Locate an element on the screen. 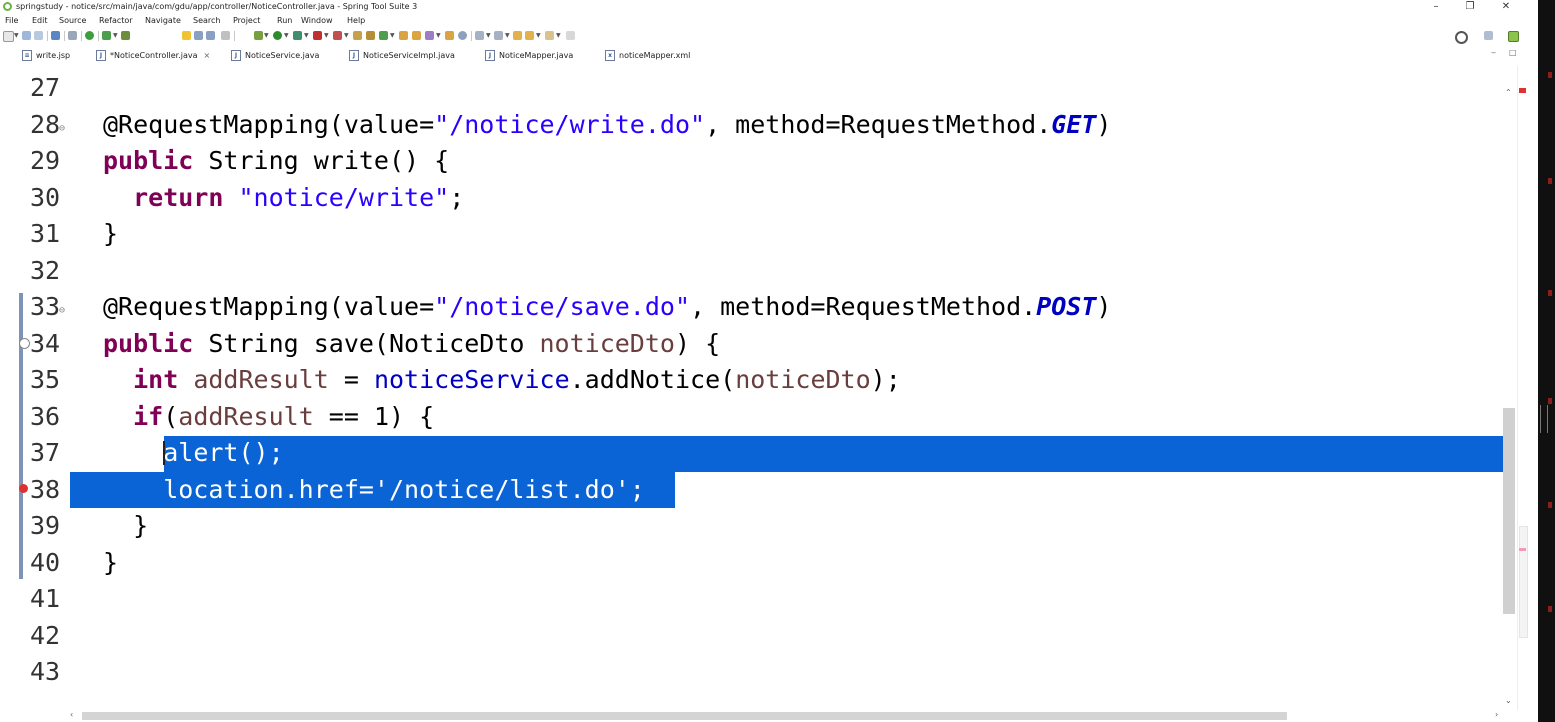 The image size is (1555, 722). code-line: 27 is located at coordinates (751, 88).